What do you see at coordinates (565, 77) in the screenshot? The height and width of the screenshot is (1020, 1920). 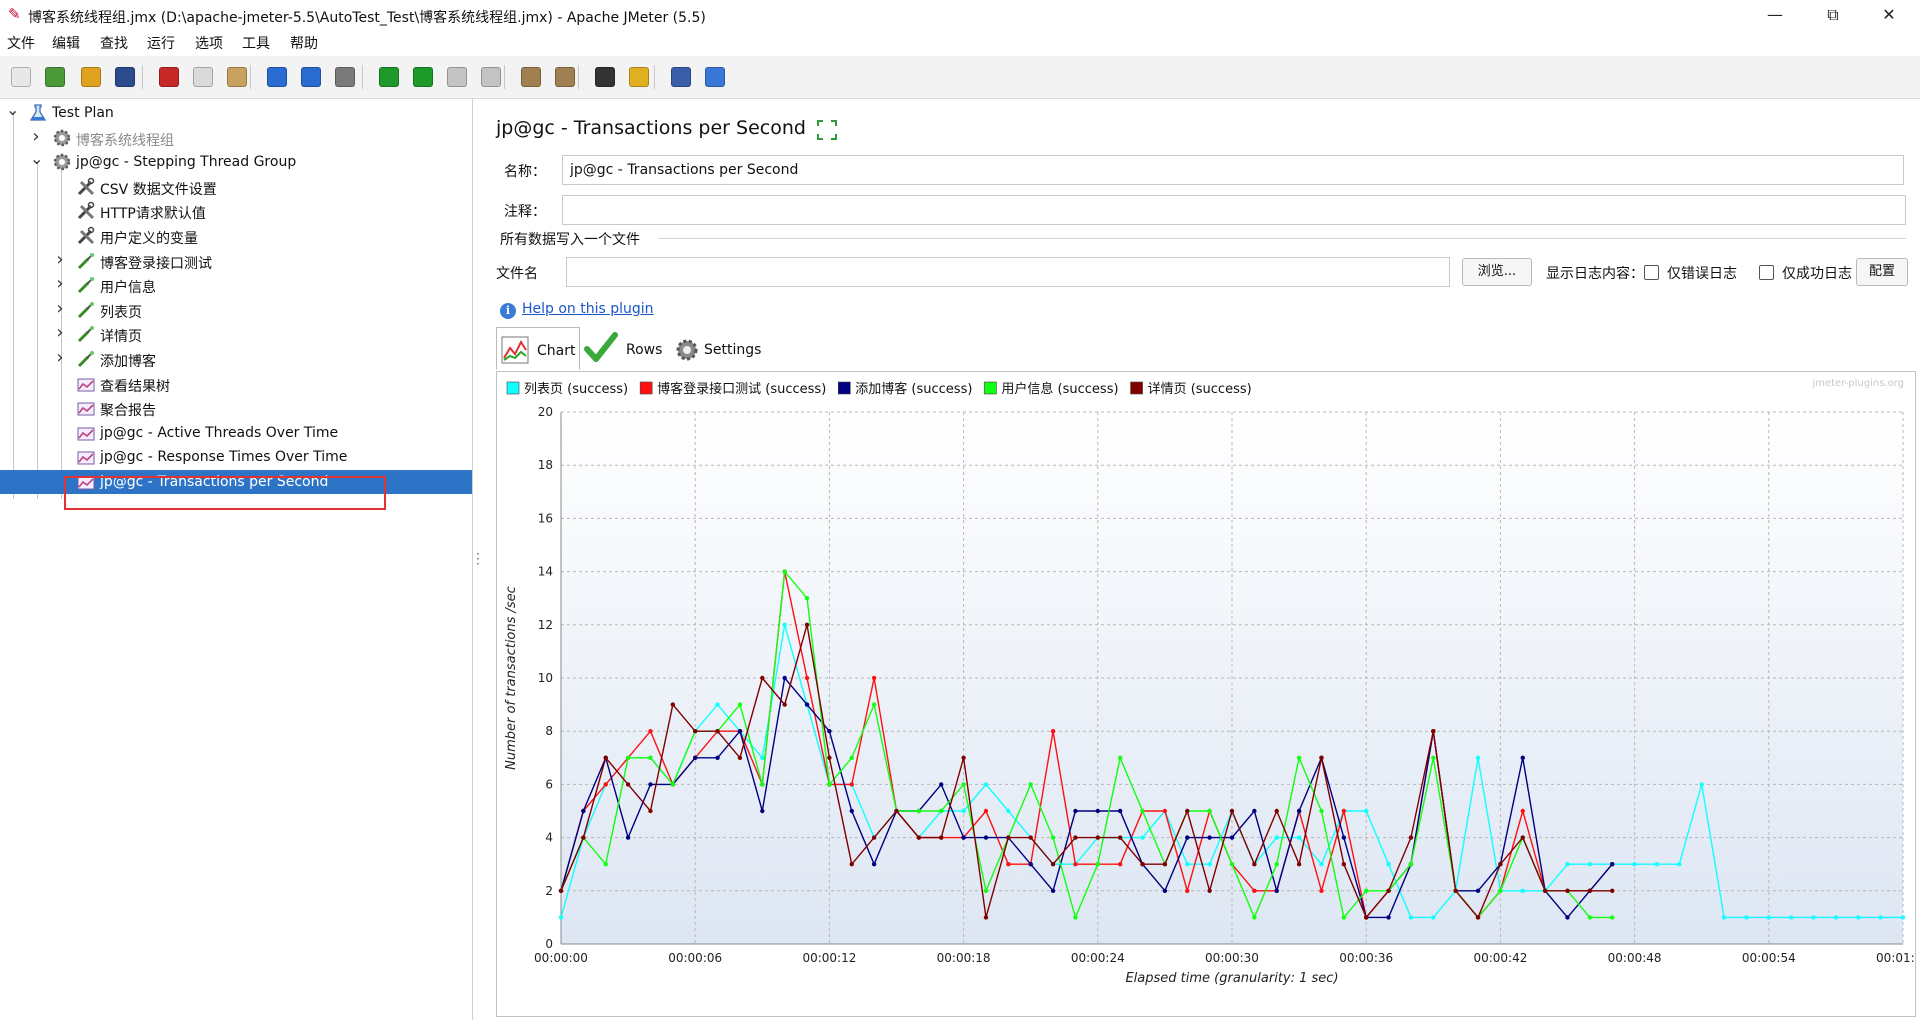 I see `clear-all-button` at bounding box center [565, 77].